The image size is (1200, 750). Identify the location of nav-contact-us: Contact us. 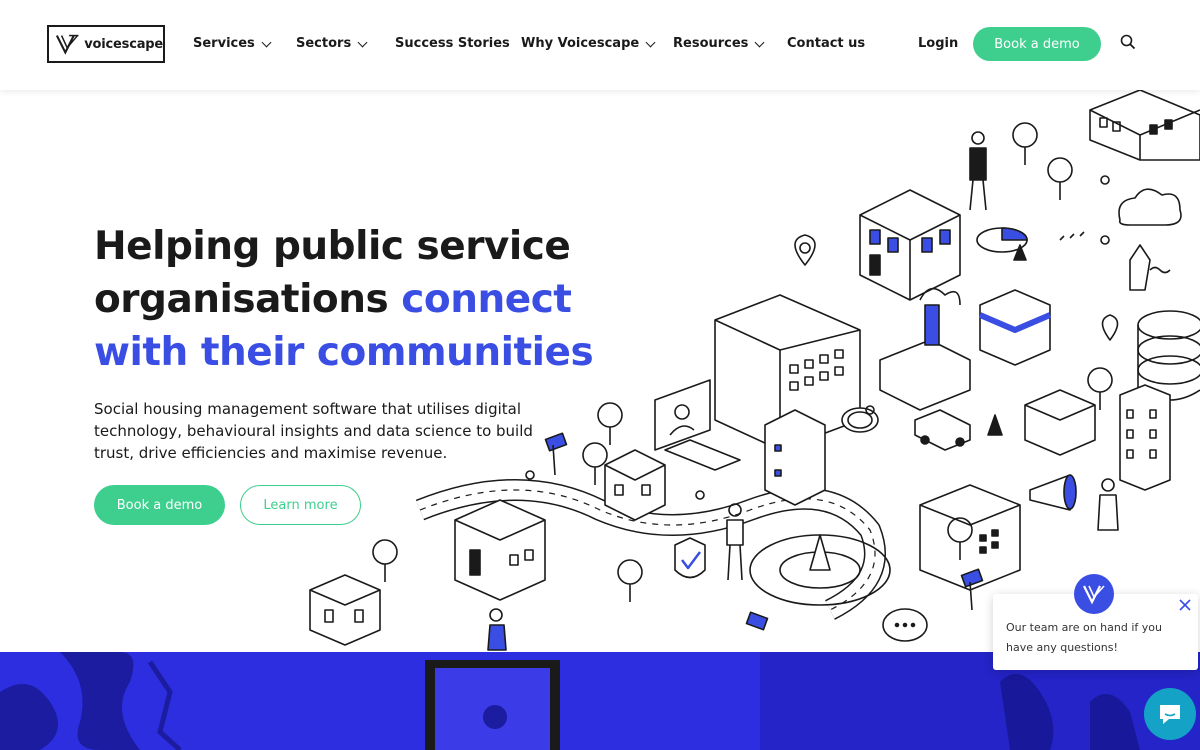
(826, 43).